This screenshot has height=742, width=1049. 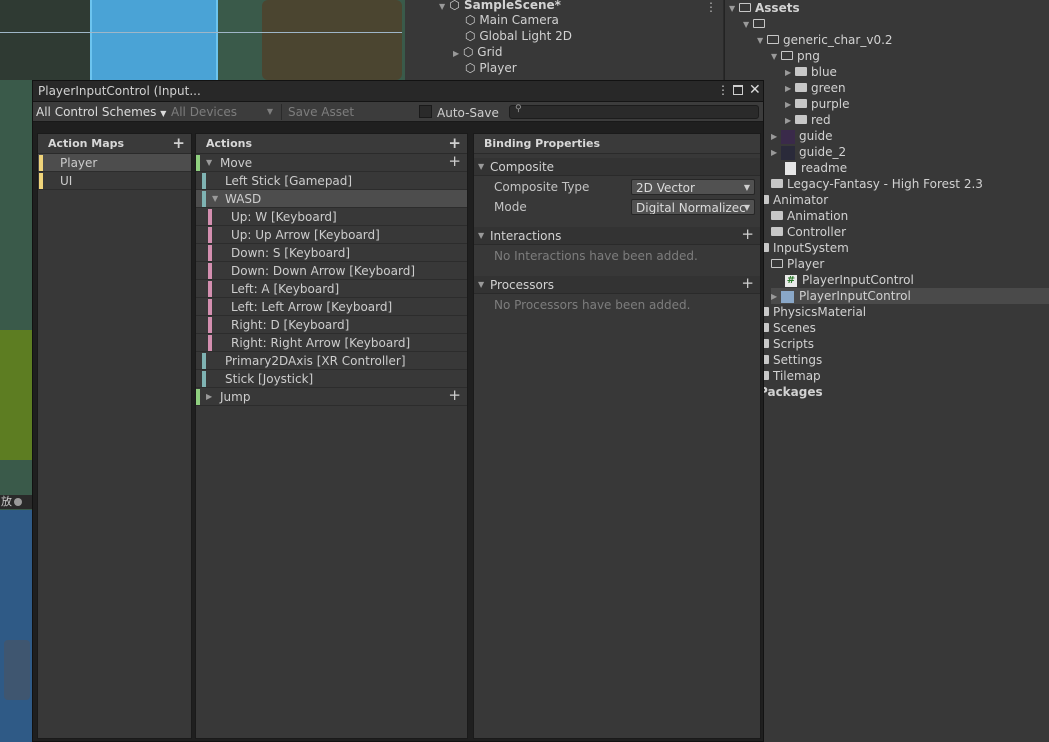 I want to click on part-binding-row: Up: W [Keyboard], so click(x=331, y=217).